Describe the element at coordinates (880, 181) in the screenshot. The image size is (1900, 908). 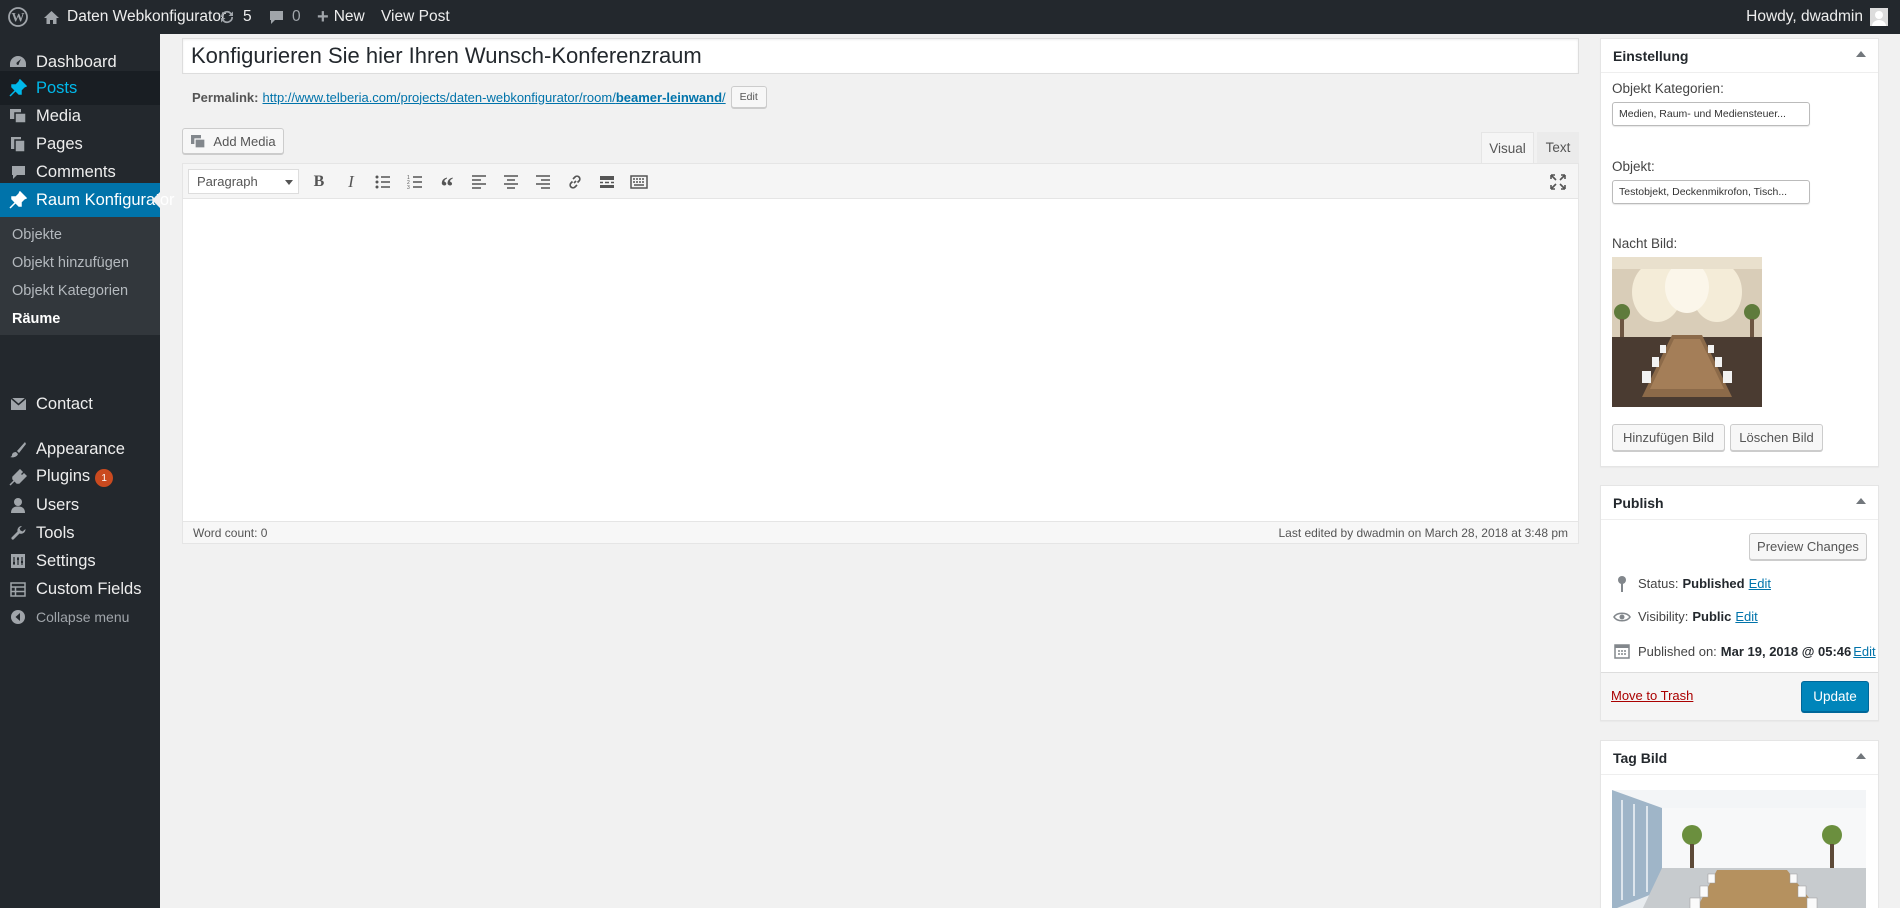
I see `editor-toolbar: Paragraph B I 123 “` at that location.